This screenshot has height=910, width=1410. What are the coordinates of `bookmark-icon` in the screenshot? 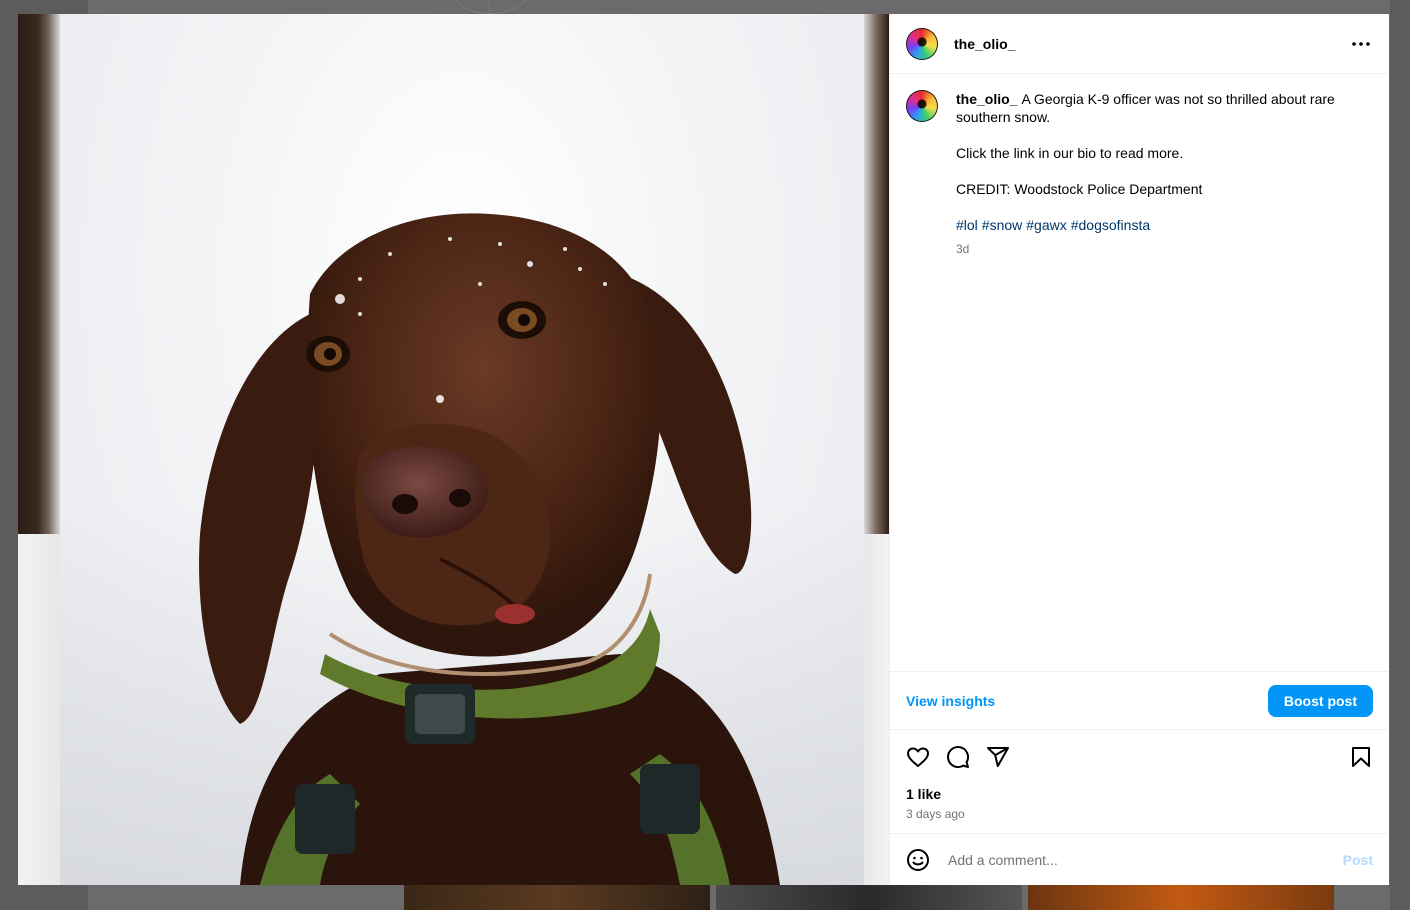 It's located at (1361, 757).